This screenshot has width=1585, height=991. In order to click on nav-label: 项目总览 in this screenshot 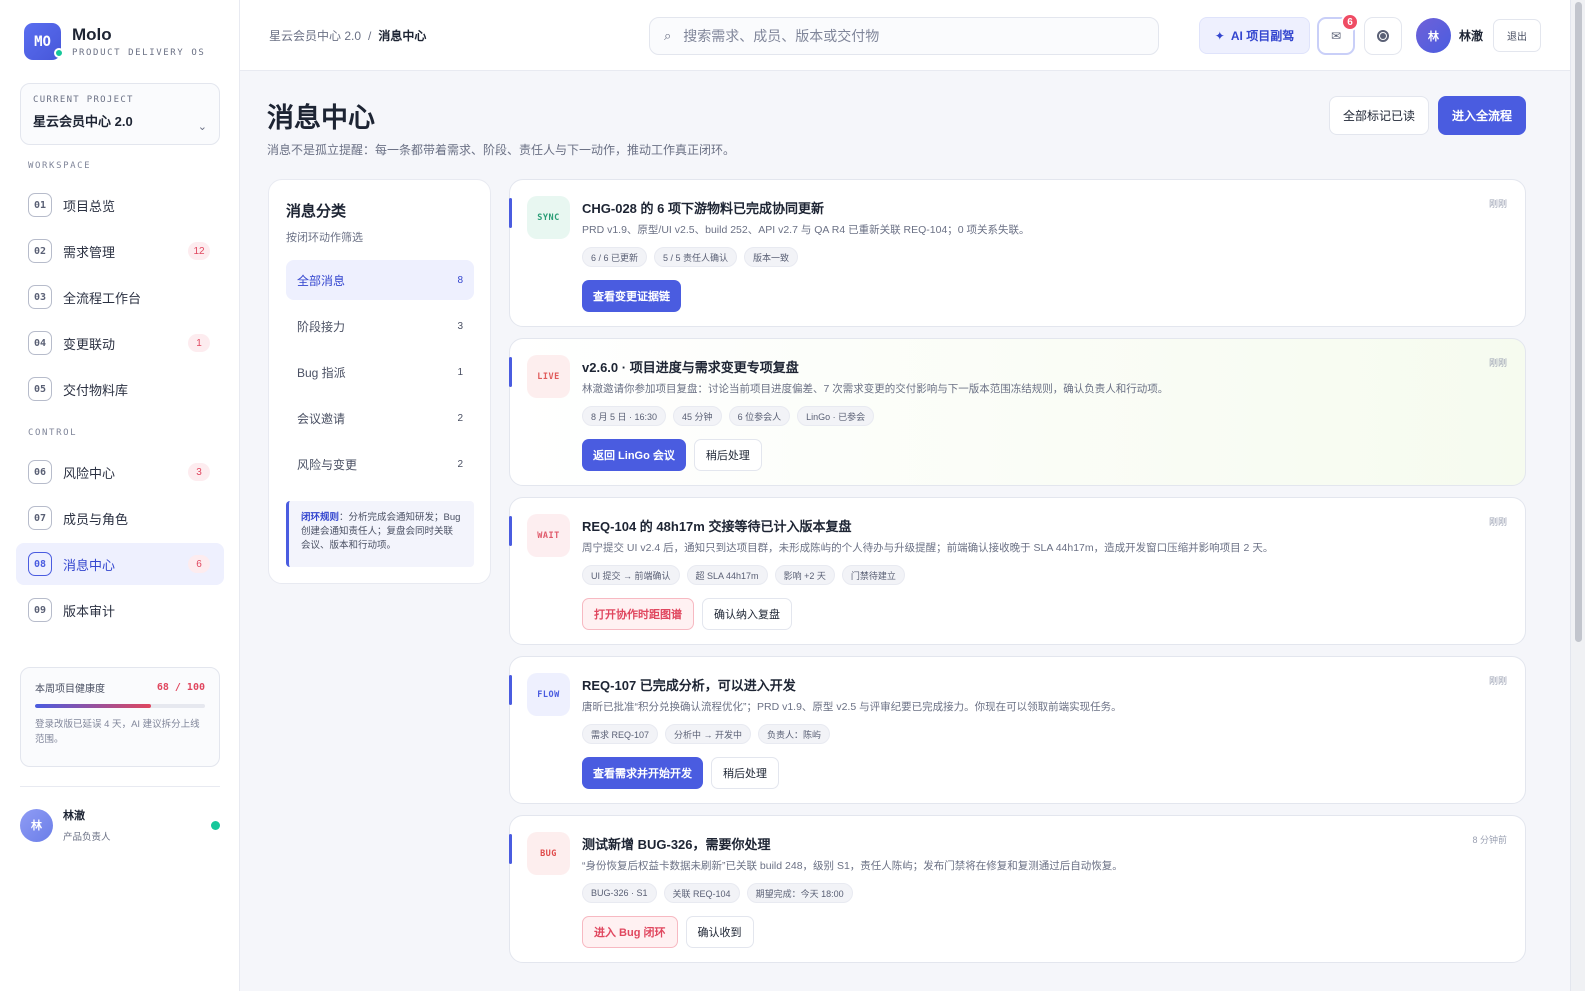, I will do `click(89, 206)`.